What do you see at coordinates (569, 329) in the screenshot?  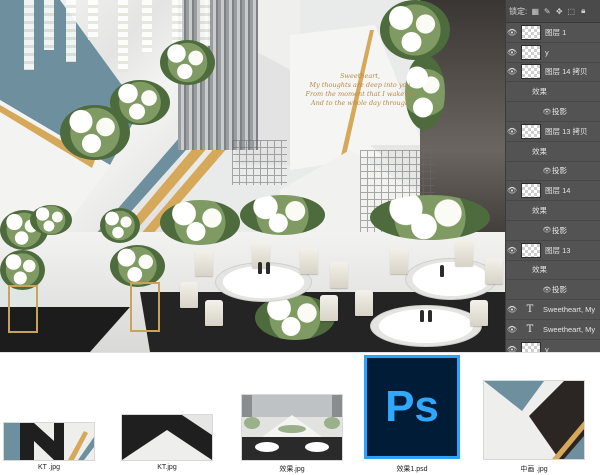 I see `layer-name: Sweetheart, My` at bounding box center [569, 329].